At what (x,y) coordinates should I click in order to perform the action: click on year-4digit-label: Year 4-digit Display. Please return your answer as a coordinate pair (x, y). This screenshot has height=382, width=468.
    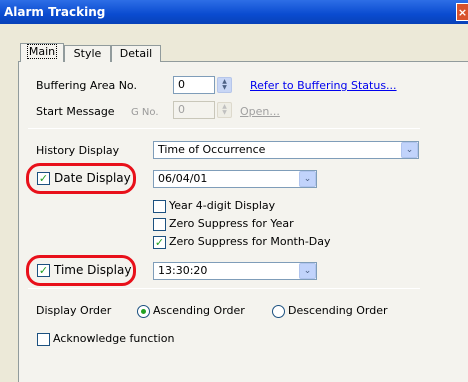
    Looking at the image, I should click on (222, 205).